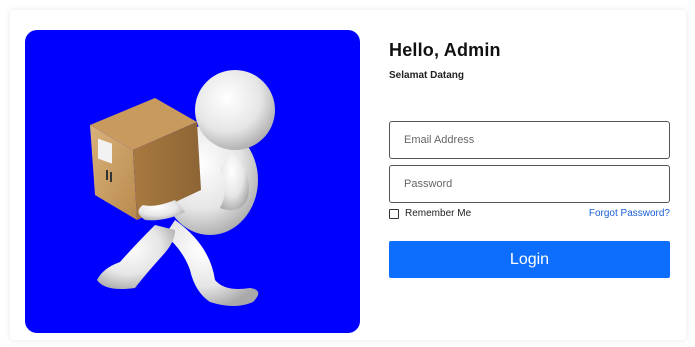 The image size is (695, 347). What do you see at coordinates (427, 75) in the screenshot?
I see `page-subtitle: Selamat Datang` at bounding box center [427, 75].